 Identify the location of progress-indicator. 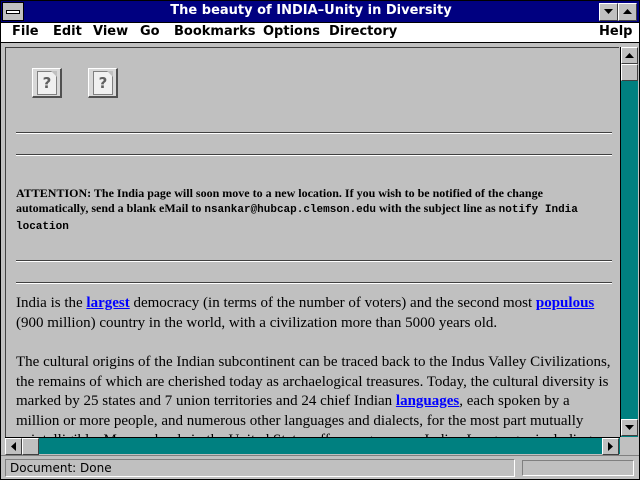
(578, 468).